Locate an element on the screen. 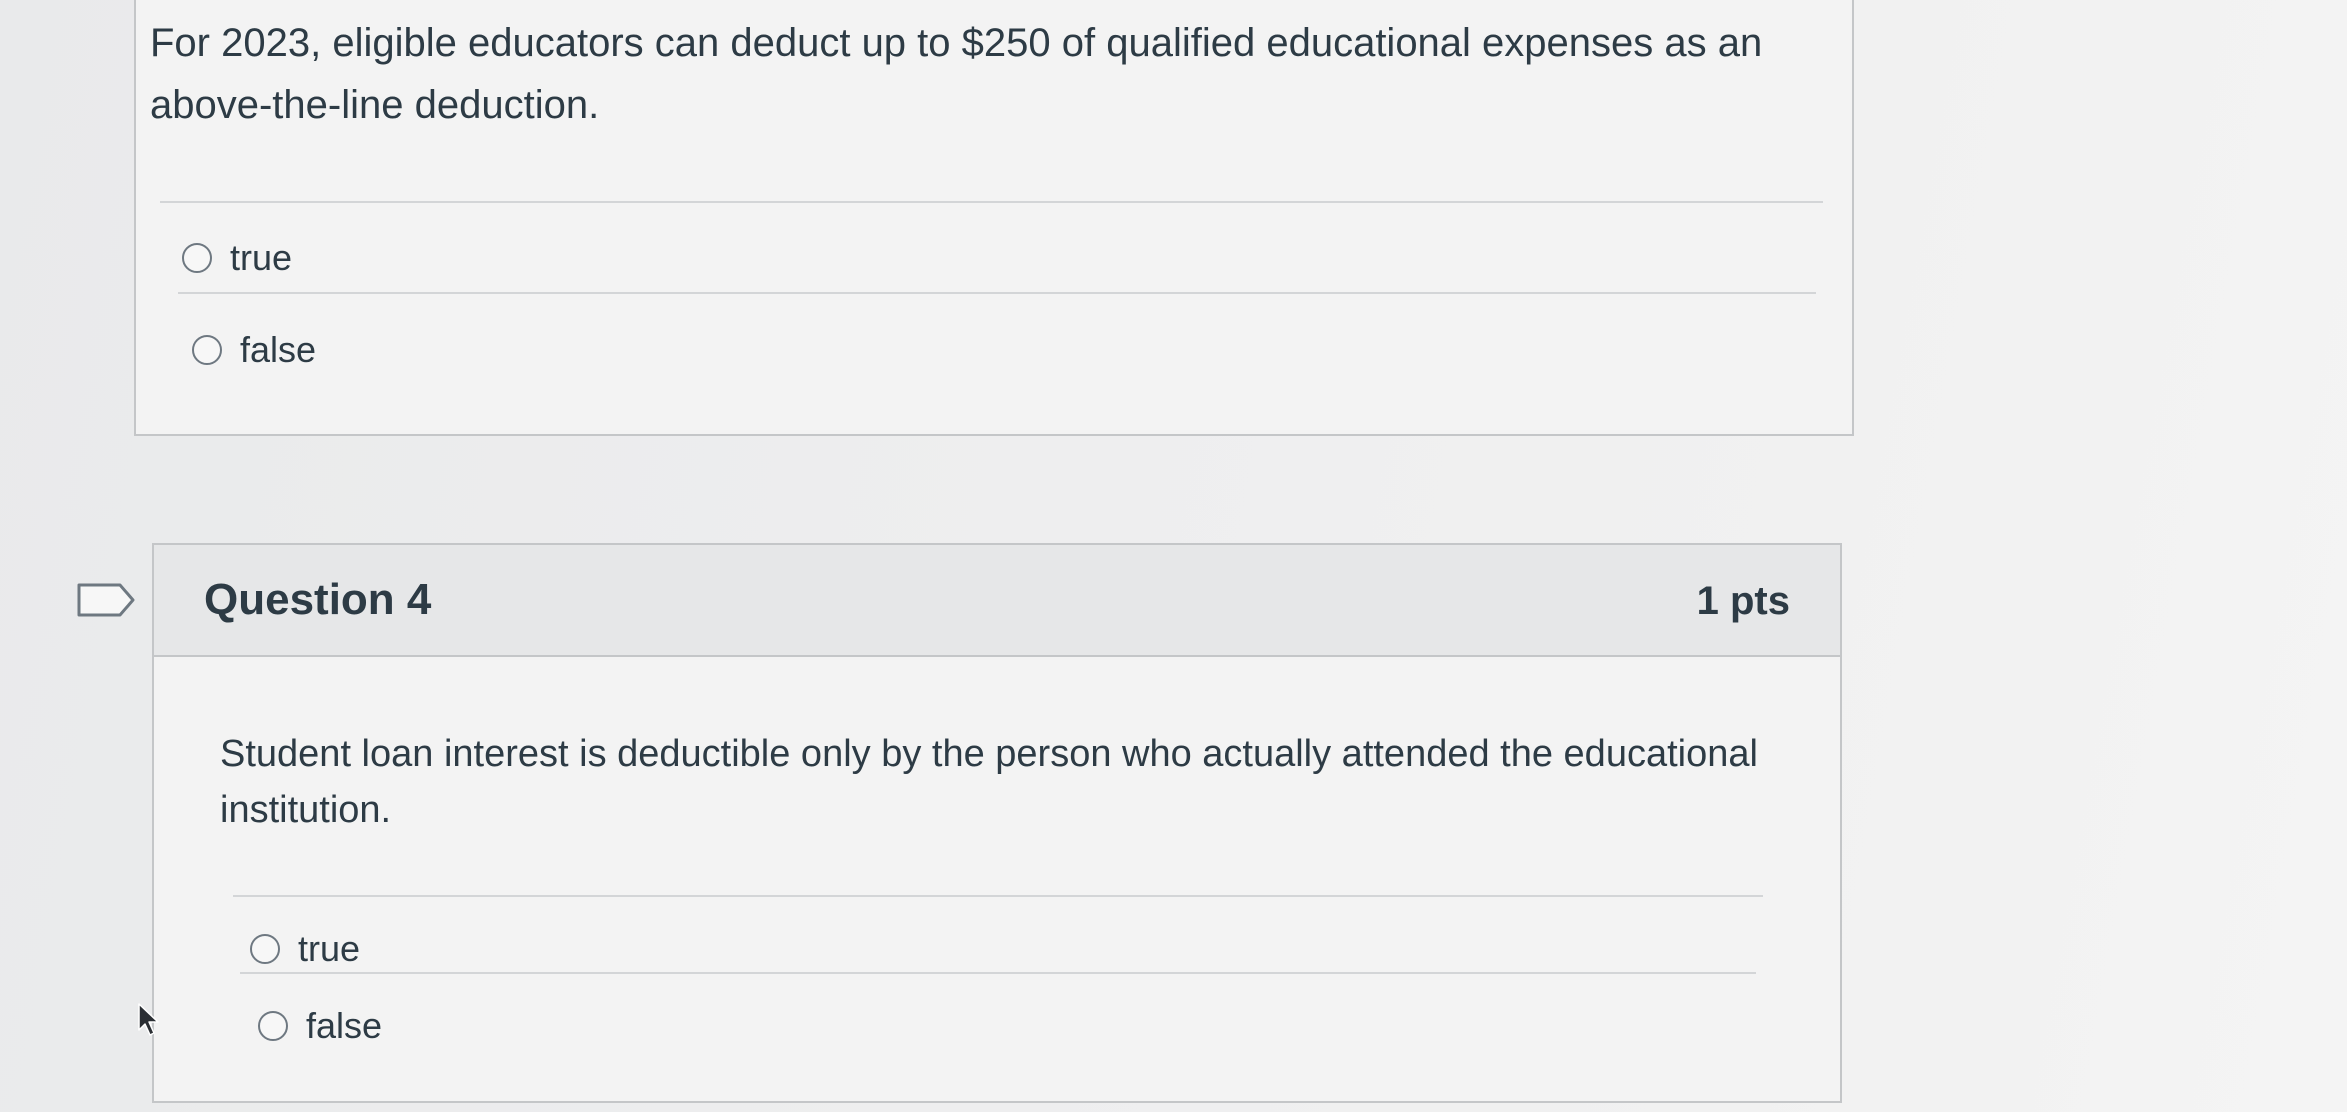 This screenshot has height=1112, width=2347. question-4-answer-true: true is located at coordinates (305, 949).